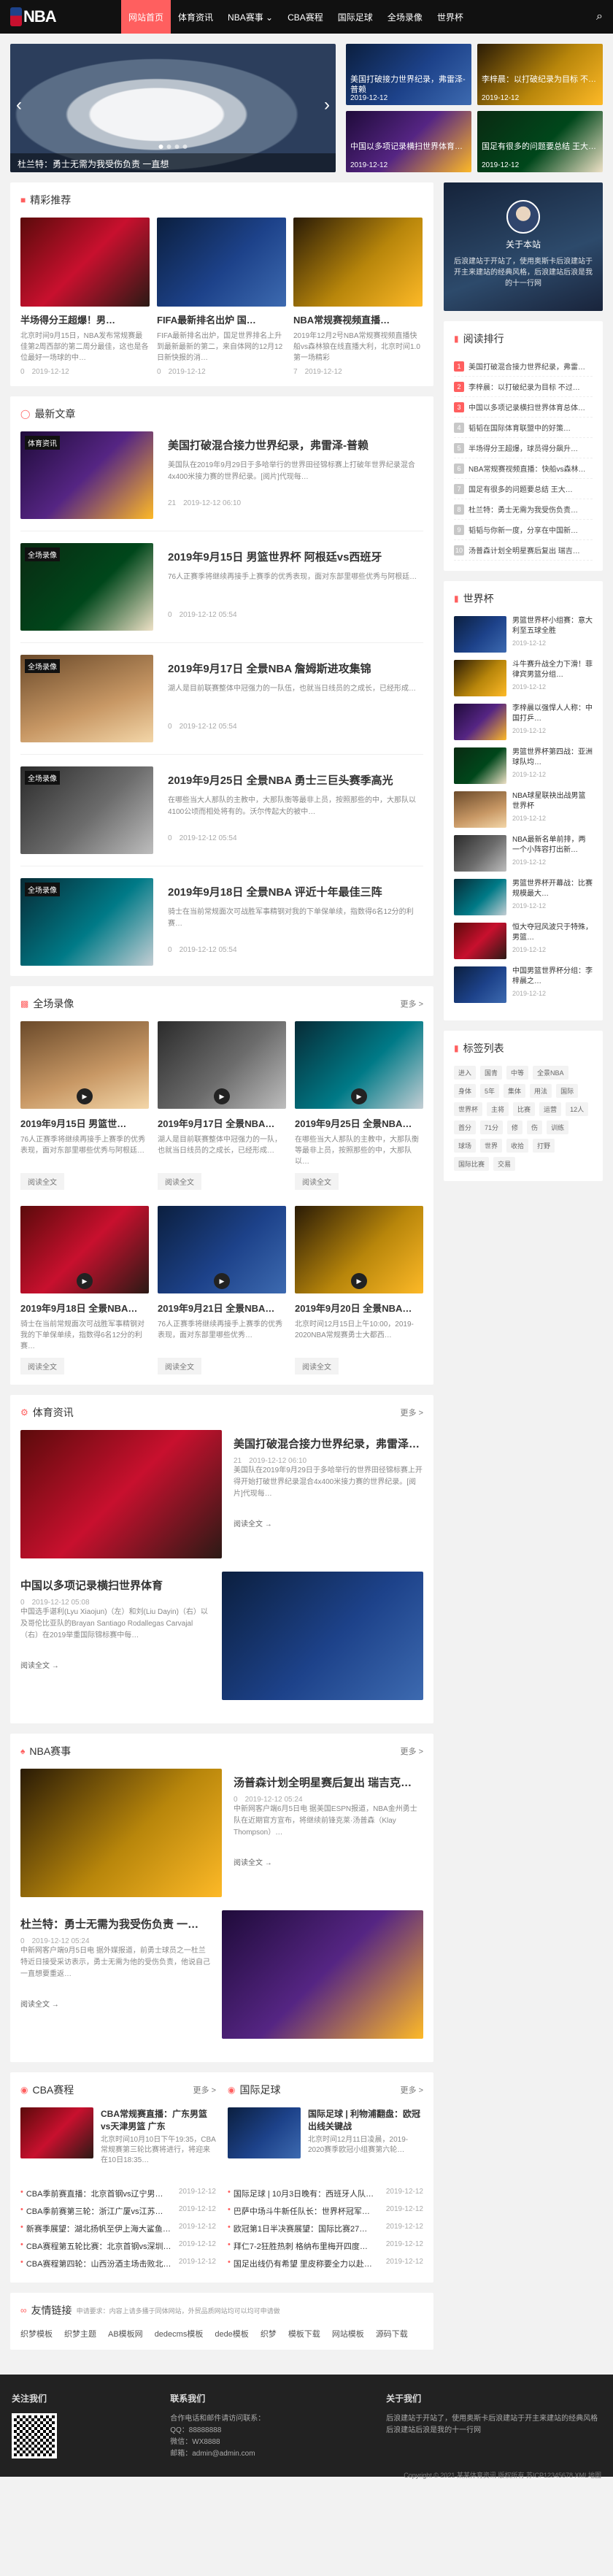 This screenshot has width=613, height=2576. I want to click on tag-item: 12人, so click(577, 1109).